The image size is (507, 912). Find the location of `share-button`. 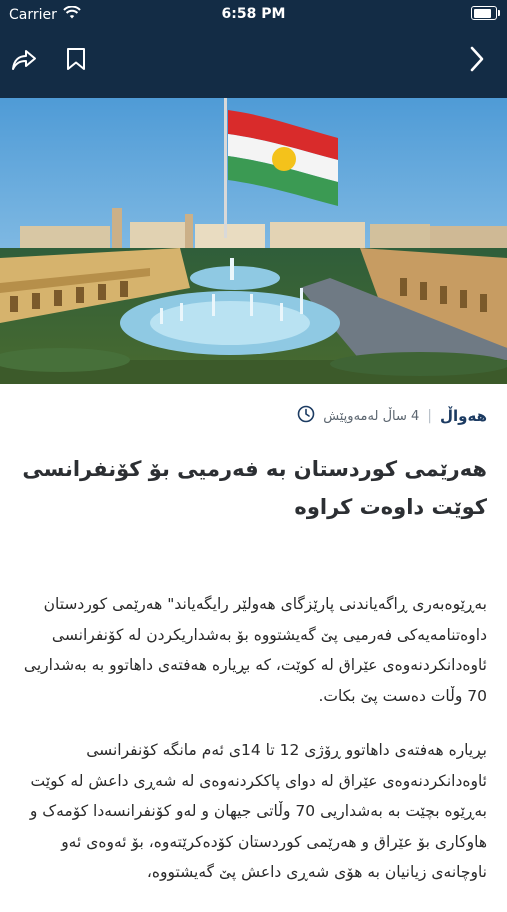

share-button is located at coordinates (24, 59).